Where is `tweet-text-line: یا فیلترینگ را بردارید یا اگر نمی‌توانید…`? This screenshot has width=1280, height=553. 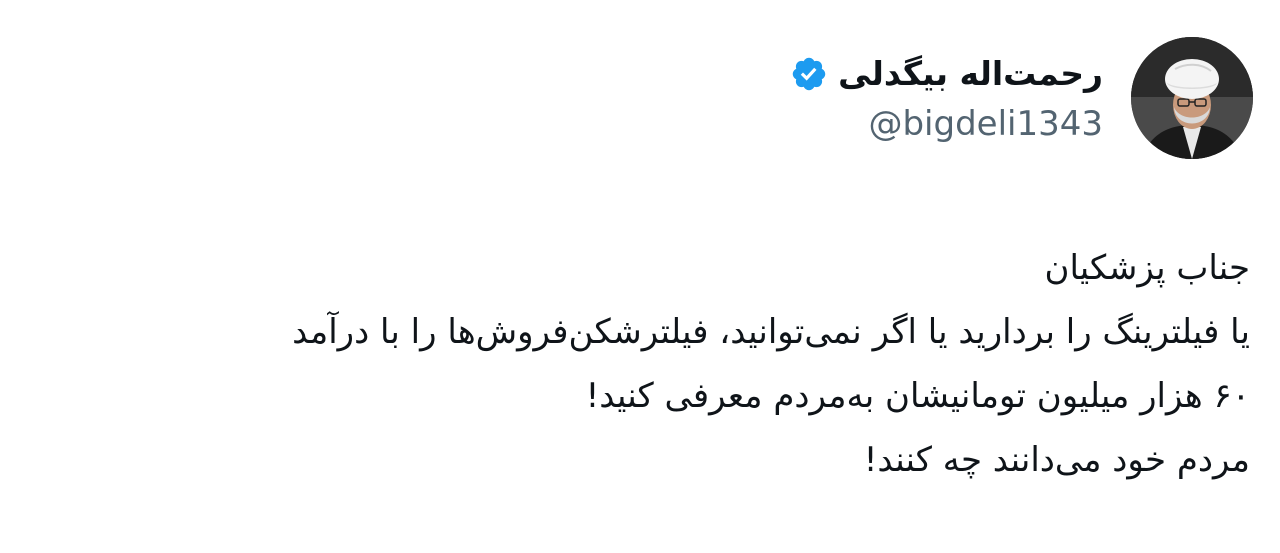
tweet-text-line: یا فیلترینگ را بردارید یا اگر نمی‌توانید… is located at coordinates (771, 332).